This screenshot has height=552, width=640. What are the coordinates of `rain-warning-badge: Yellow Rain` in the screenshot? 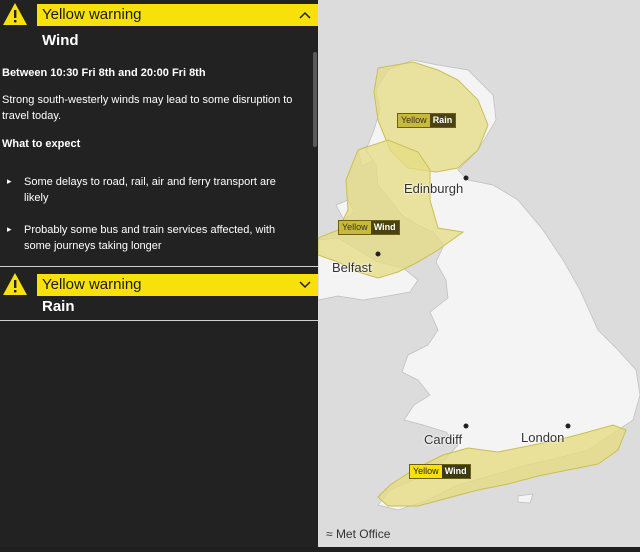 It's located at (427, 120).